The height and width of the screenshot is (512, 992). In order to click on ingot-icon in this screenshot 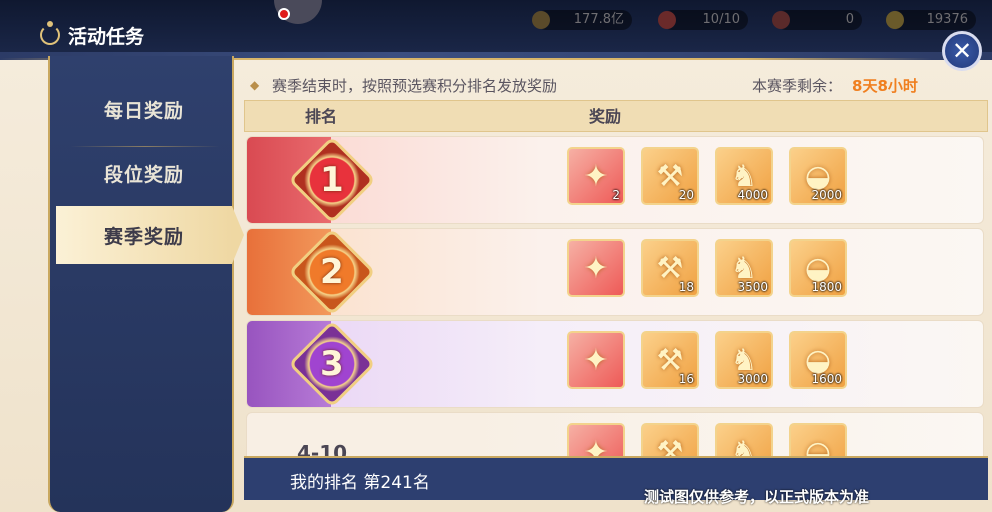, I will do `click(895, 20)`.